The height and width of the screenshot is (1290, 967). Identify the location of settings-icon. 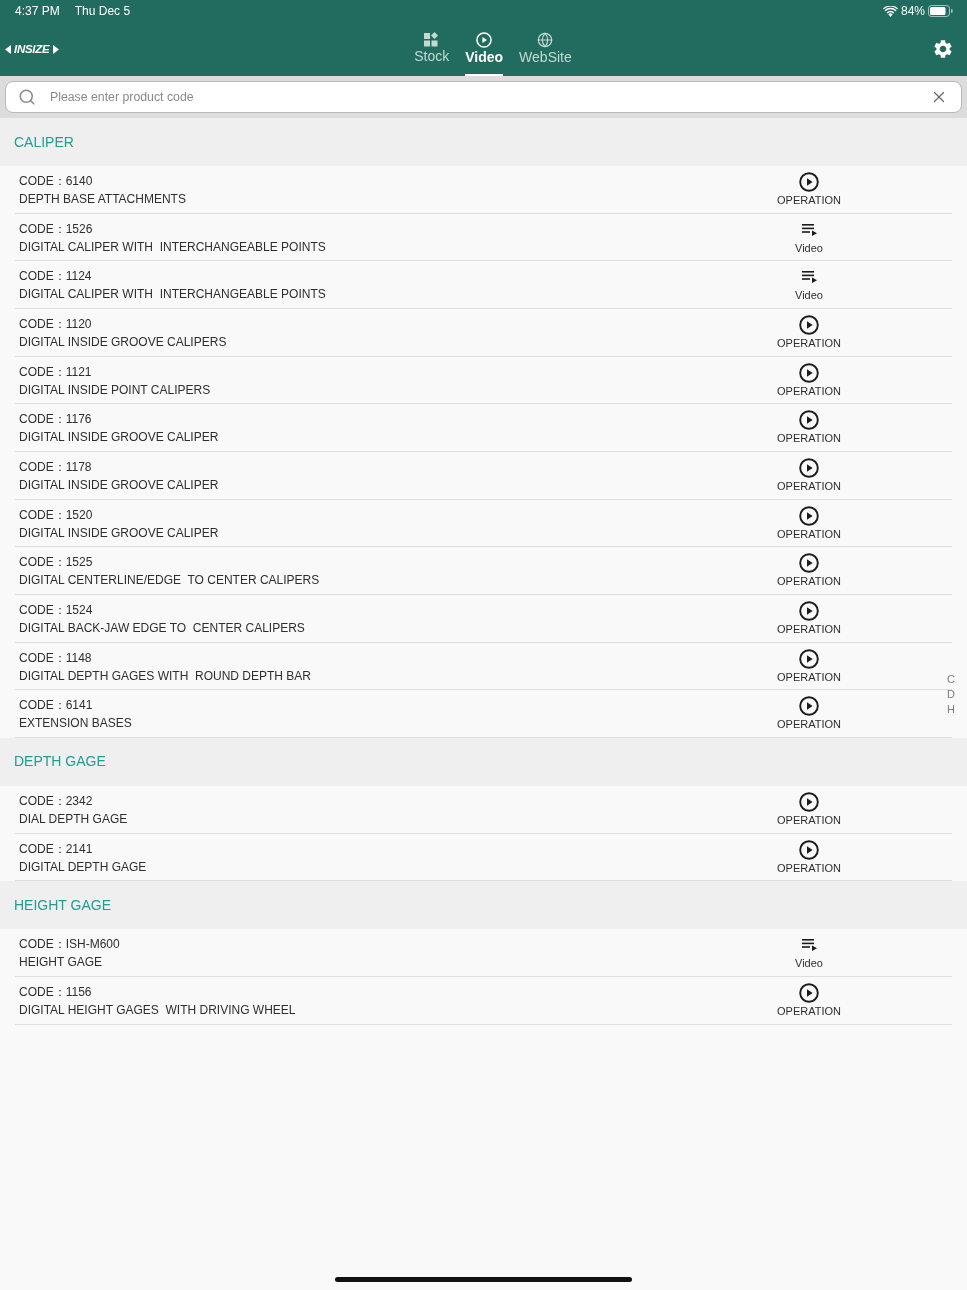
(943, 49).